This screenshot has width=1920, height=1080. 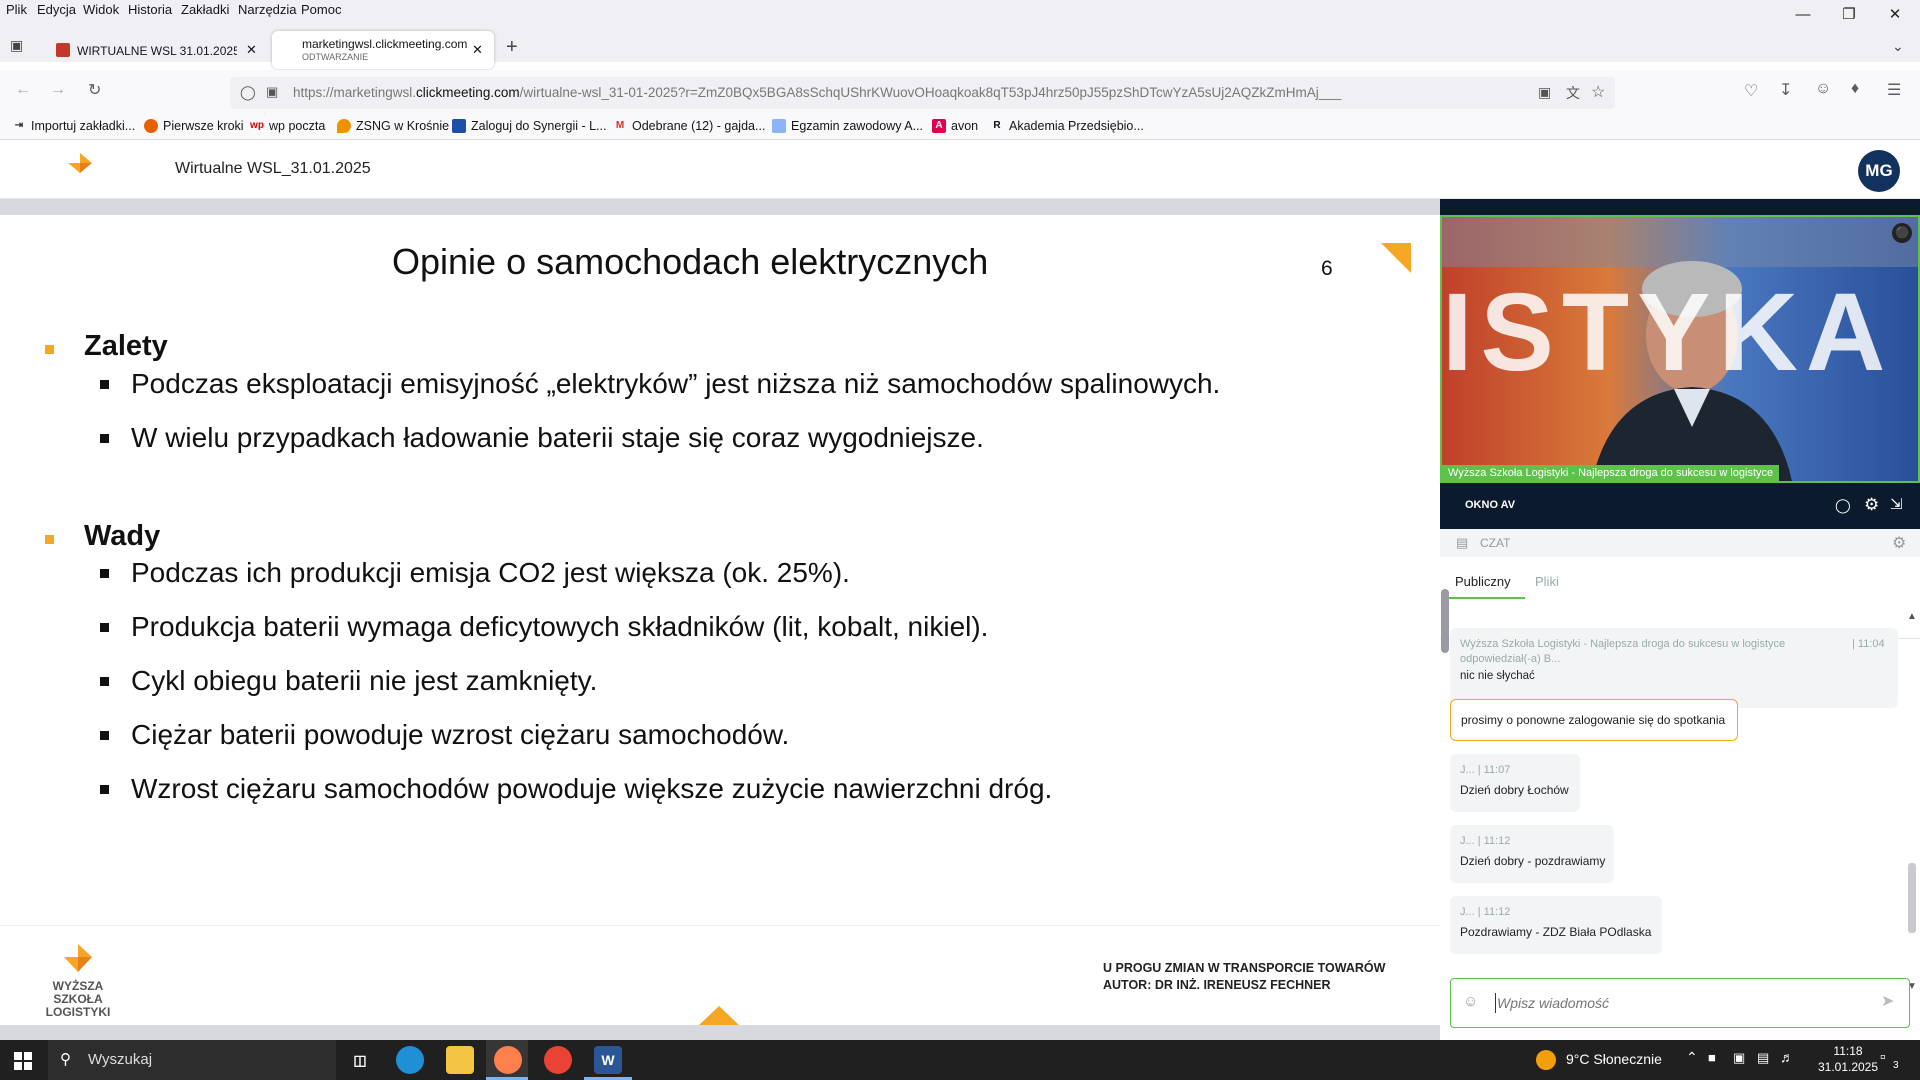 I want to click on menu-plik: Plik, so click(x=16, y=9).